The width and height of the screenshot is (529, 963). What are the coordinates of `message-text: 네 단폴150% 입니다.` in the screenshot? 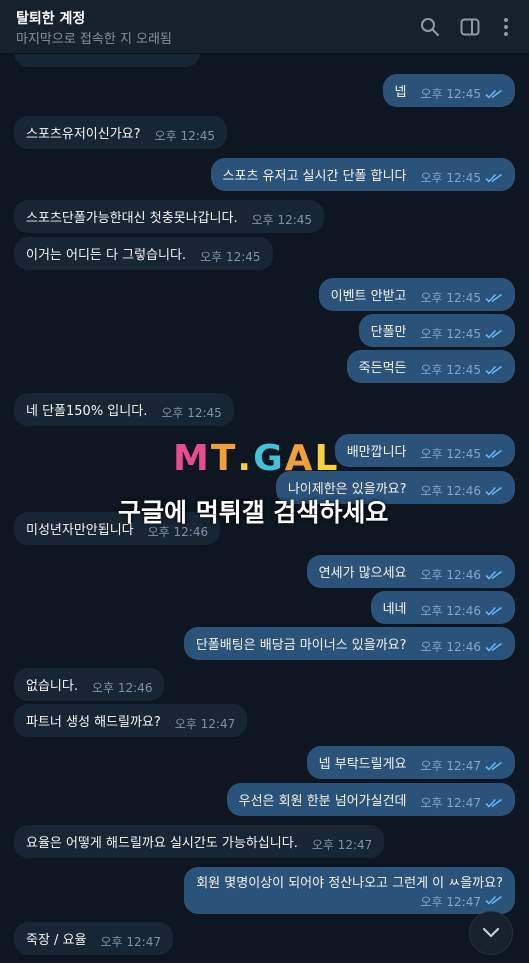 It's located at (87, 411).